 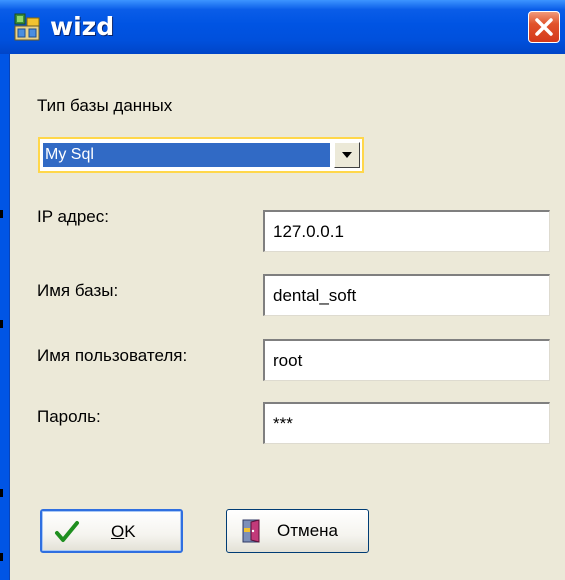 What do you see at coordinates (82, 26) in the screenshot?
I see `window-title: wizd` at bounding box center [82, 26].